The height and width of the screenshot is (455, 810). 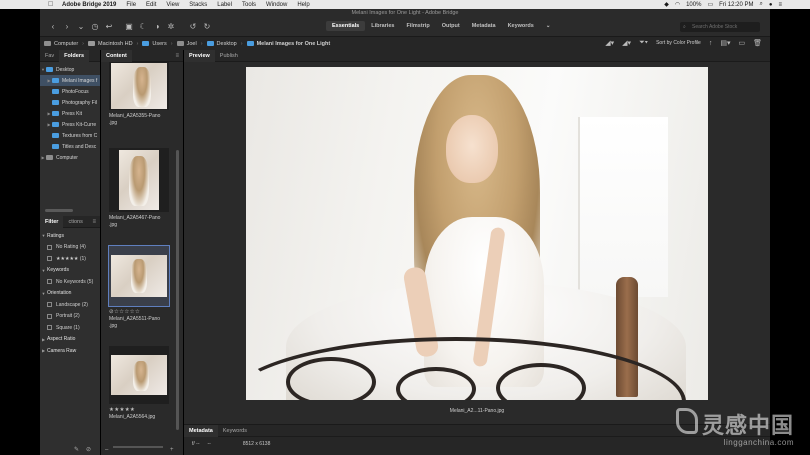 I want to click on open-in-camera-raw-icon: ◑, so click(x=157, y=27).